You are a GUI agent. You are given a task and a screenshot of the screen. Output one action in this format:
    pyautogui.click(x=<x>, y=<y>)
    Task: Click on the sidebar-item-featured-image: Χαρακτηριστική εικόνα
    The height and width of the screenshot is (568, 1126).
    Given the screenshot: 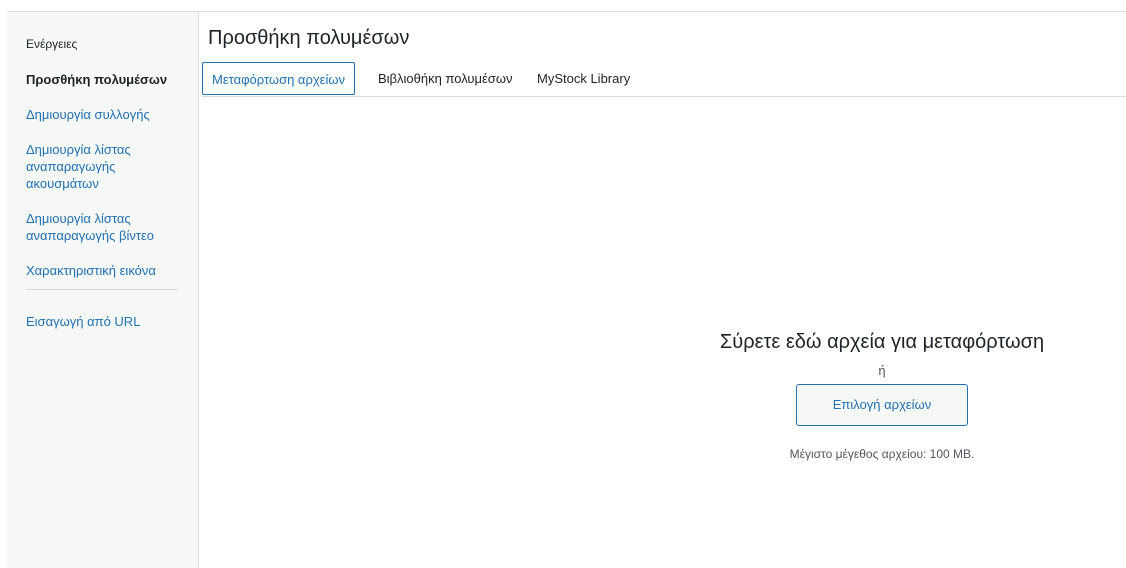 What is the action you would take?
    pyautogui.click(x=106, y=270)
    